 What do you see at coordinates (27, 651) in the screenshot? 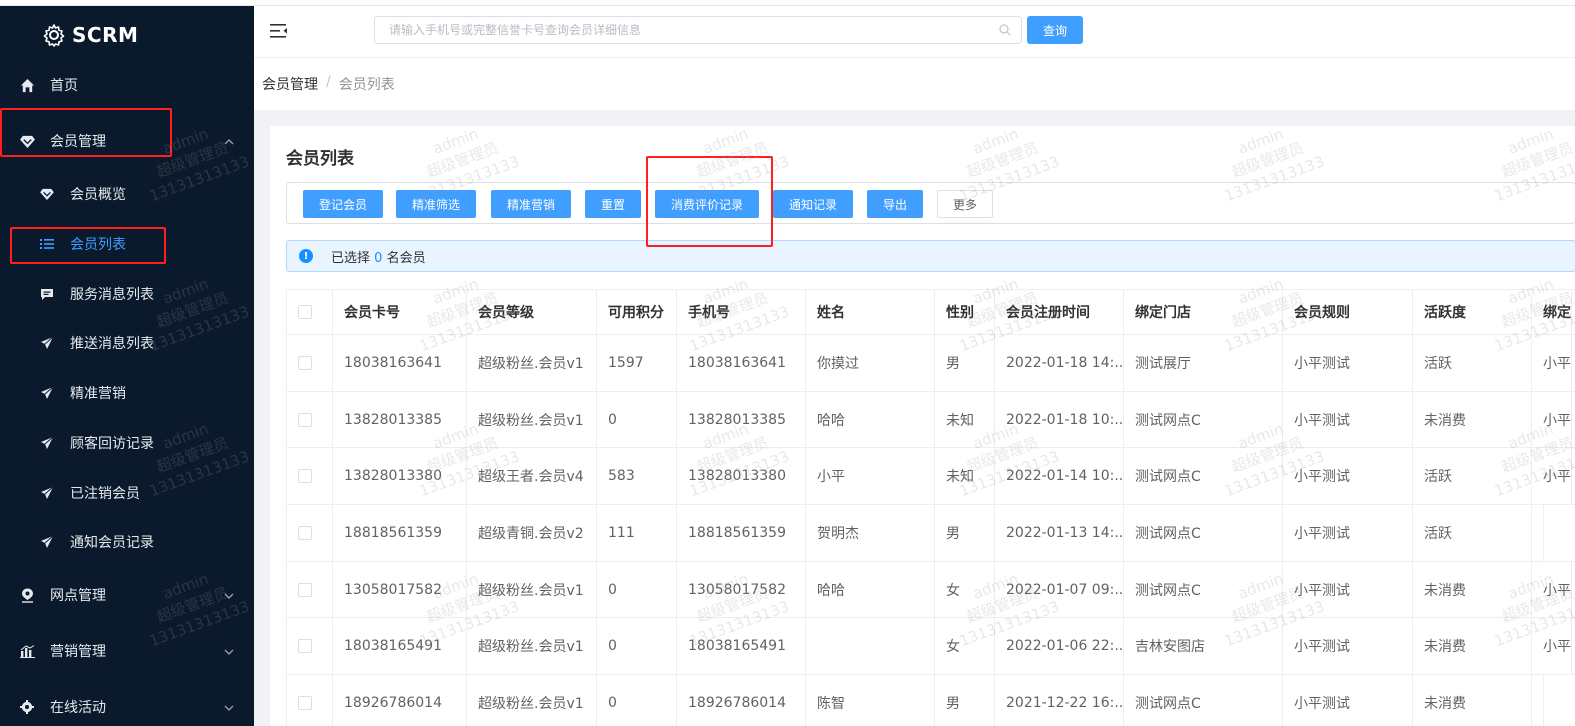
I see `chart-icon` at bounding box center [27, 651].